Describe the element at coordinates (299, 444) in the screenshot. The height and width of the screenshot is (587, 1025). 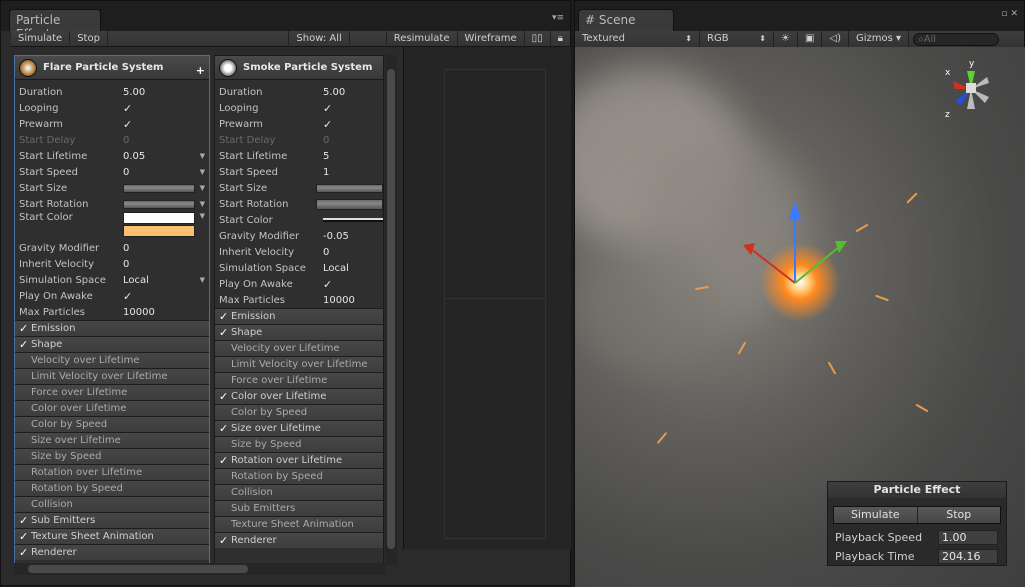
I see `module-row: Size by Speed` at that location.